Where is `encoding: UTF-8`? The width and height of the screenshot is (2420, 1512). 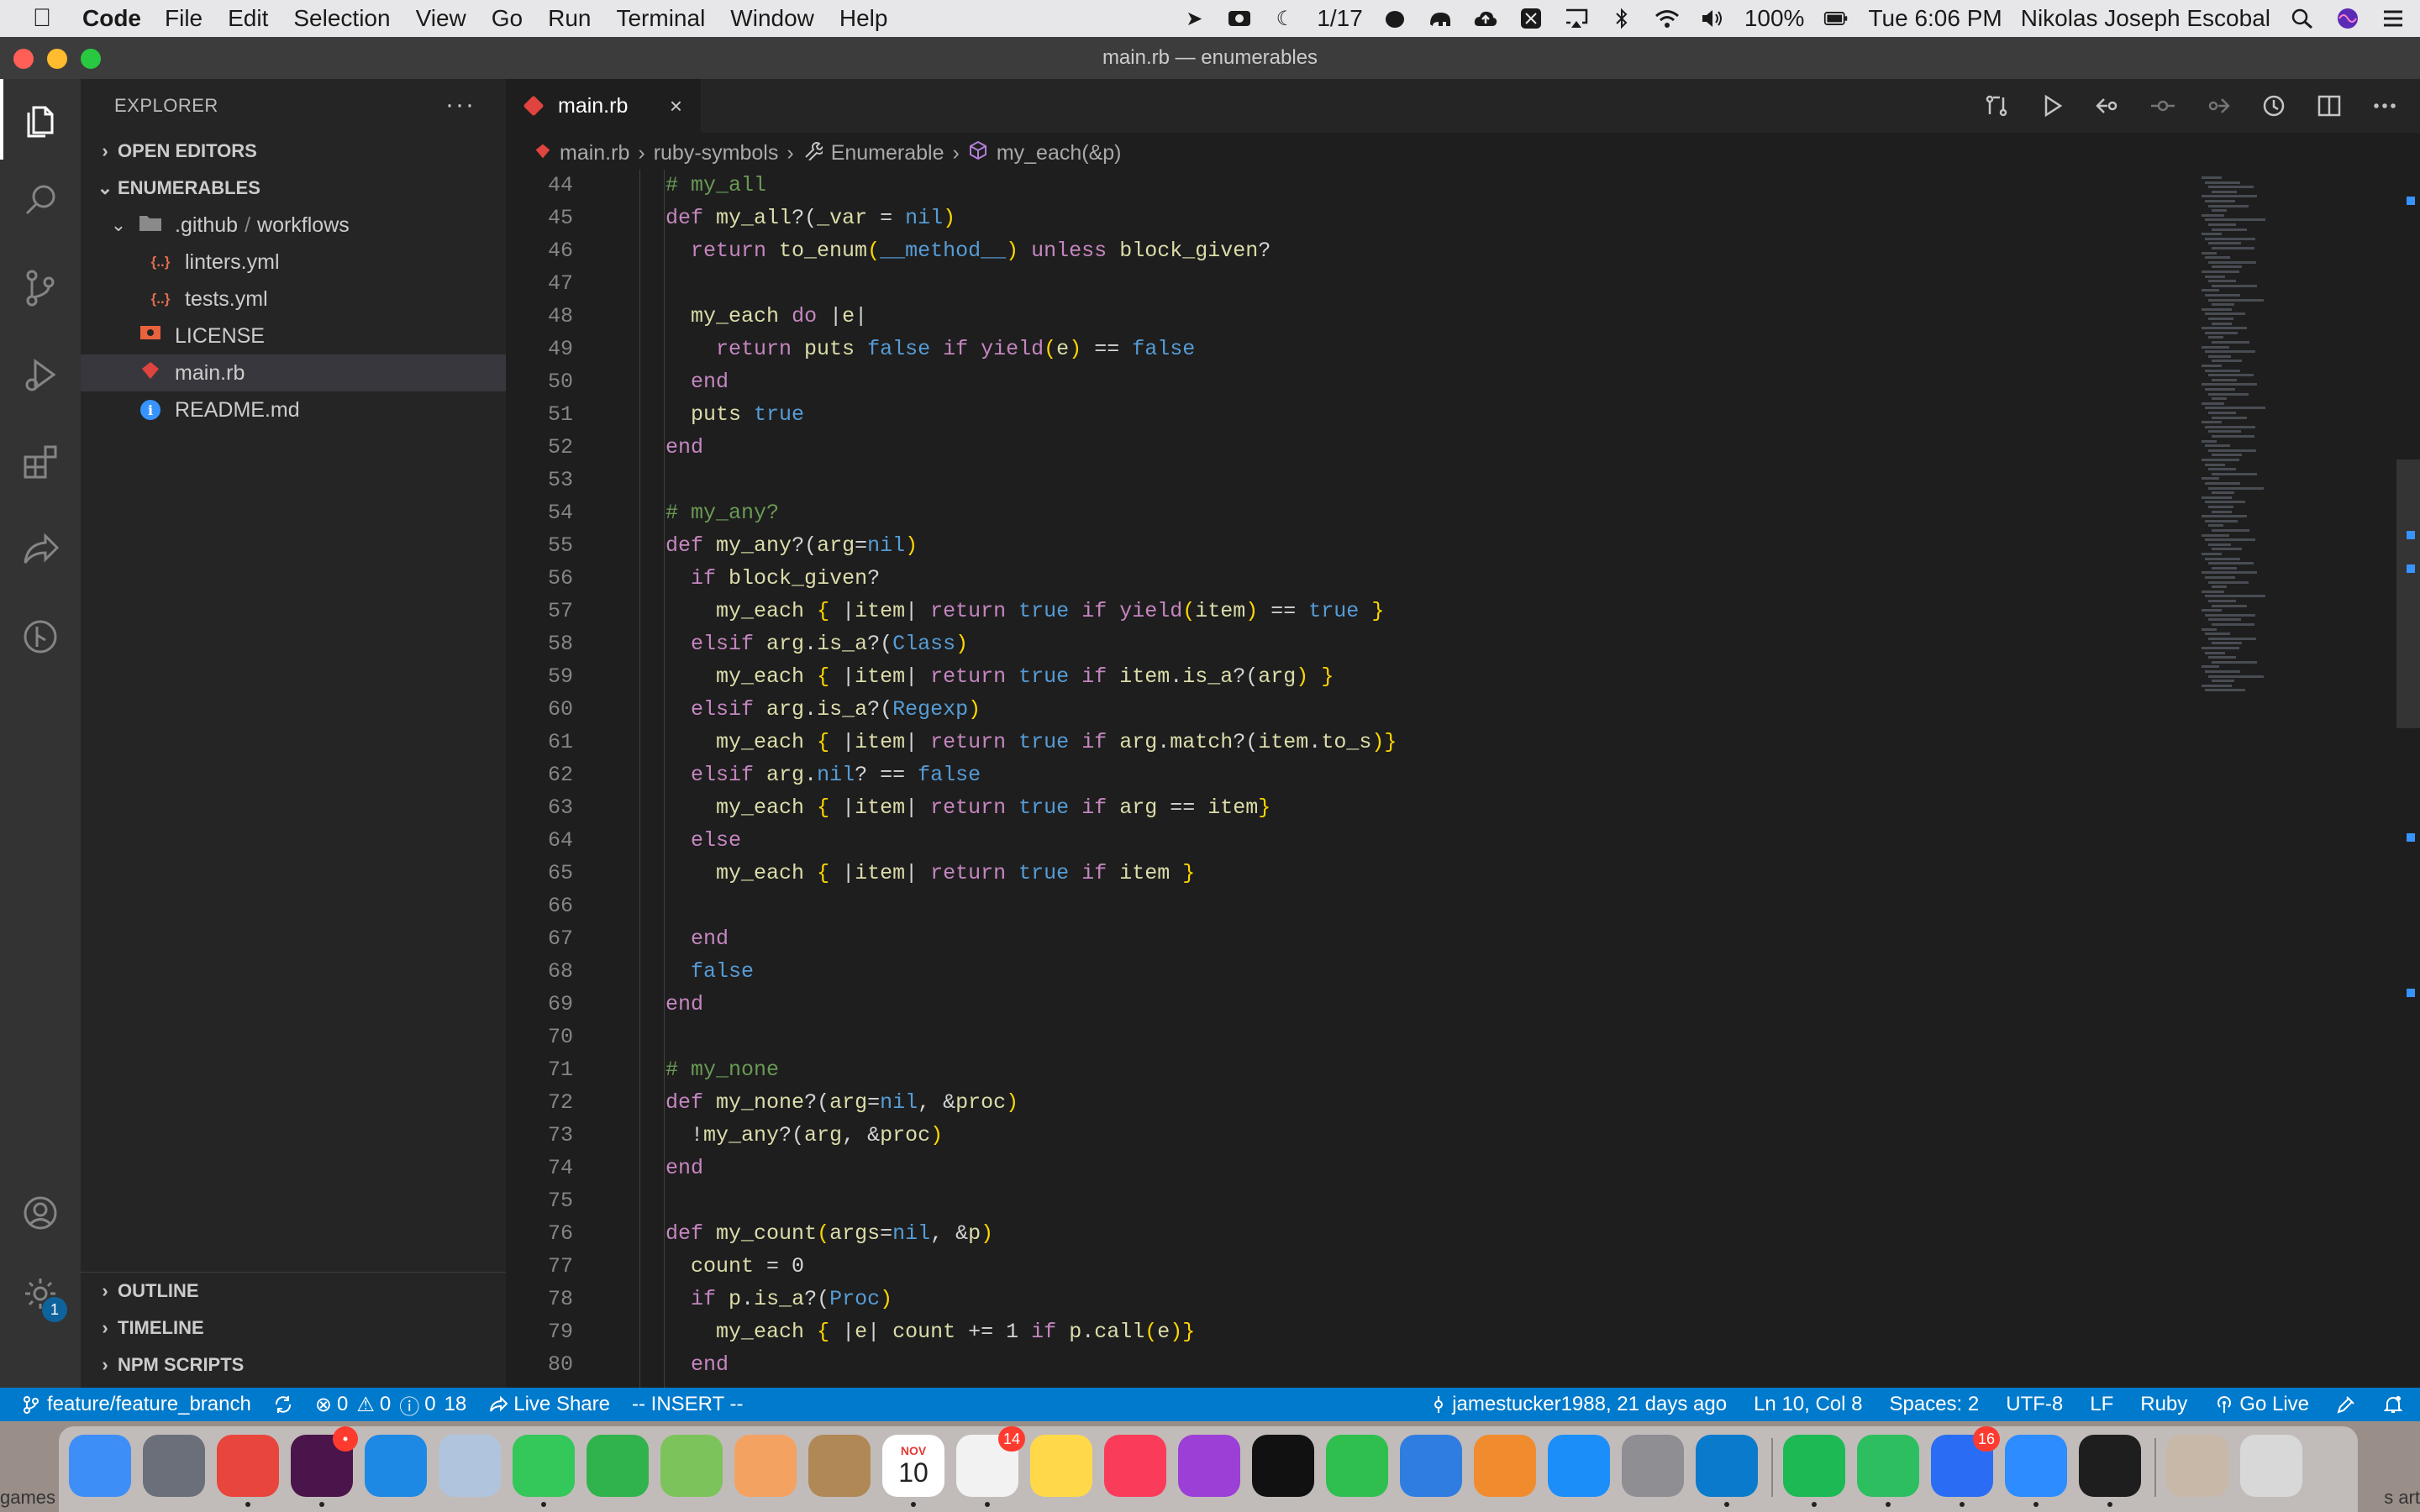 encoding: UTF-8 is located at coordinates (2035, 1404).